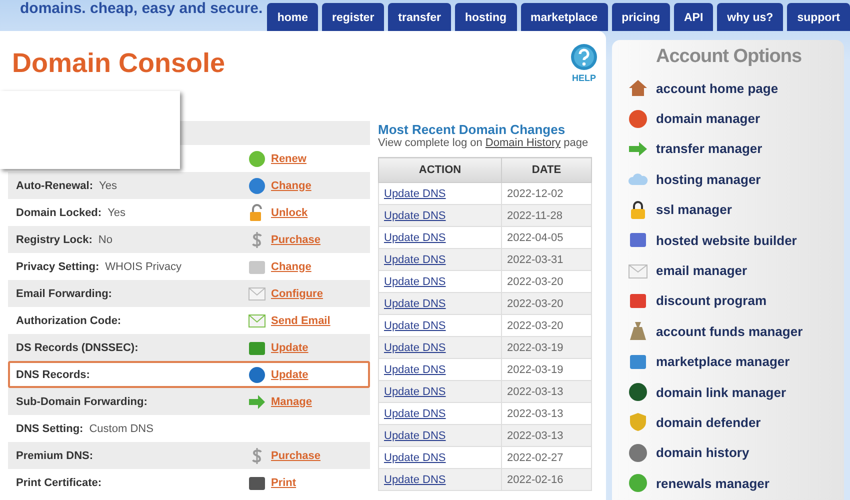 This screenshot has width=850, height=500. Describe the element at coordinates (58, 266) in the screenshot. I see `setting-label: Privacy Setting:` at that location.